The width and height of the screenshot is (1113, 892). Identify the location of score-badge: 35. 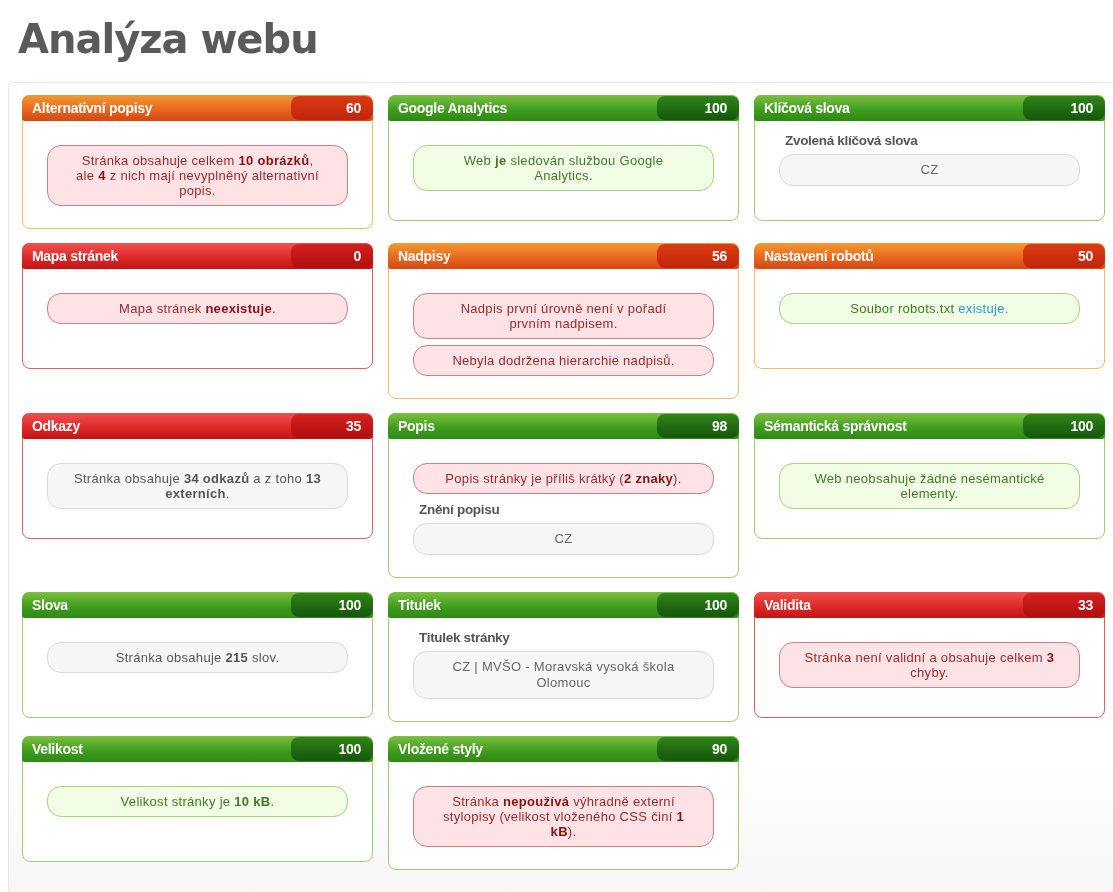
(332, 426).